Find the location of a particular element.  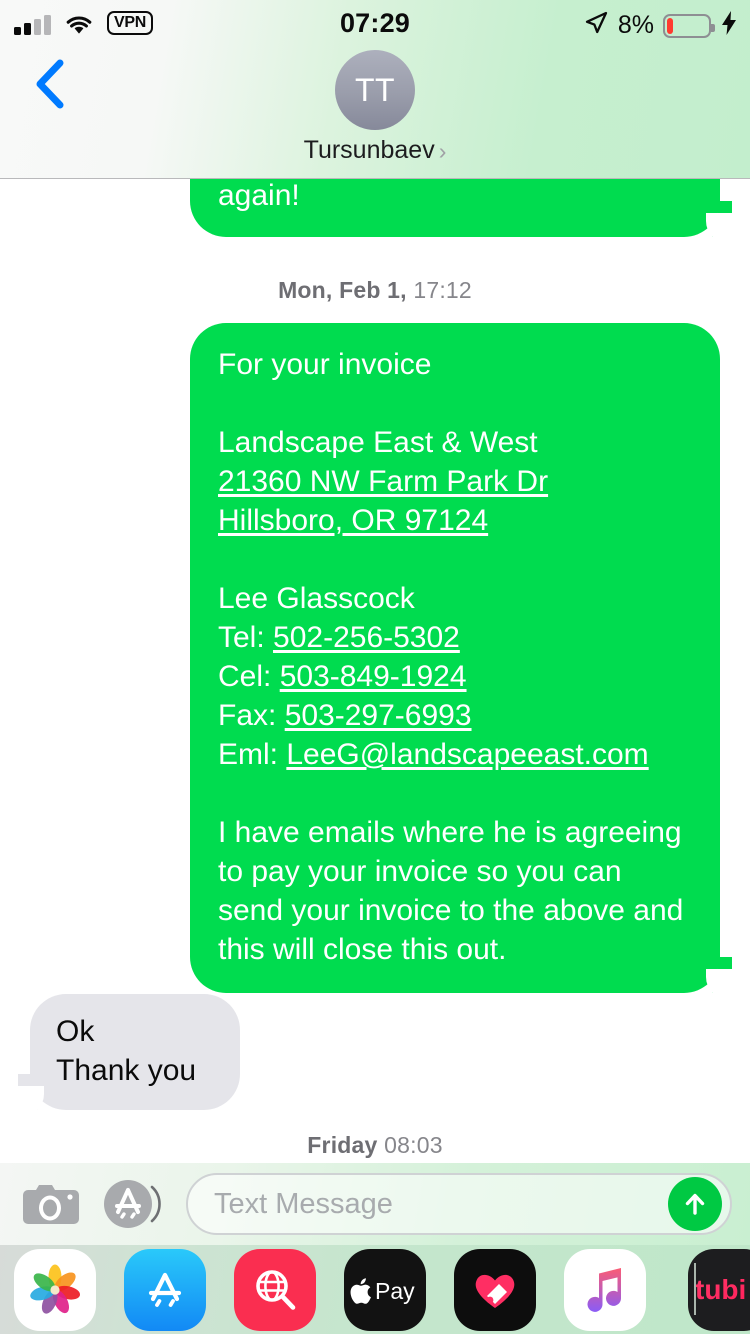

address-link-line1: 21360 NW Farm Park Dr is located at coordinates (455, 481).